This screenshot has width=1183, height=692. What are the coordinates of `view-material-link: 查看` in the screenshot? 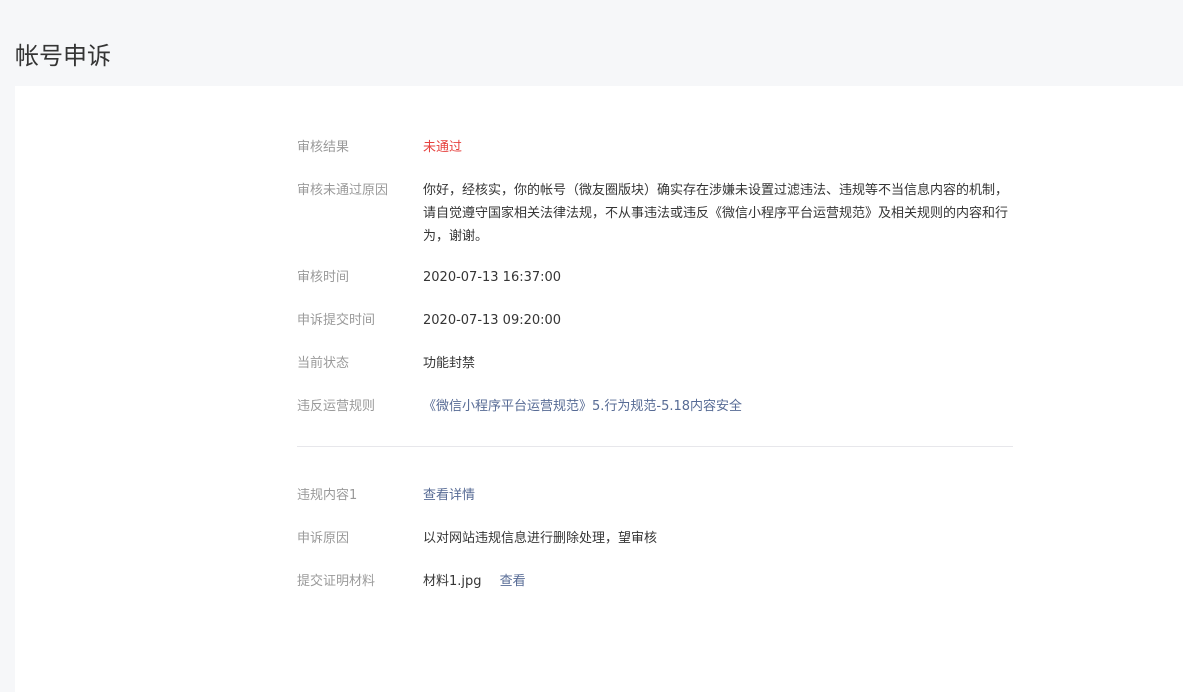 It's located at (513, 581).